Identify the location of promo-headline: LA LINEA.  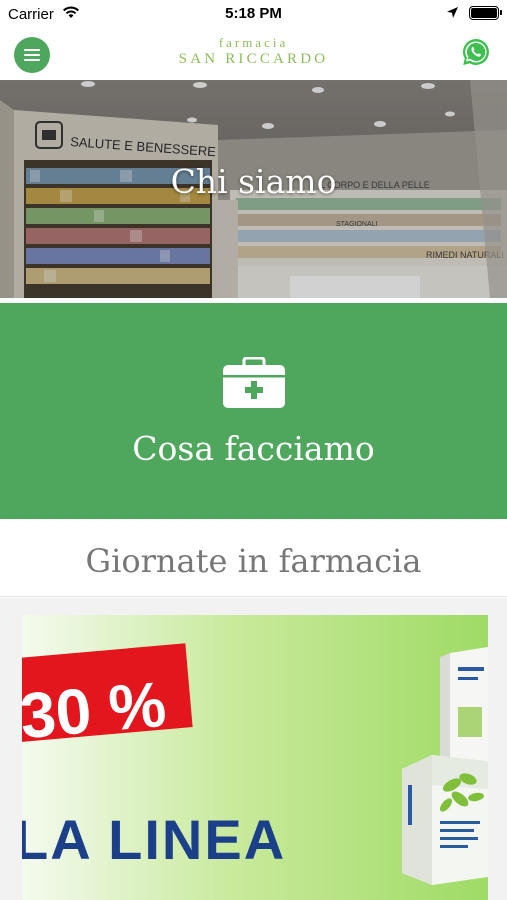
(154, 839).